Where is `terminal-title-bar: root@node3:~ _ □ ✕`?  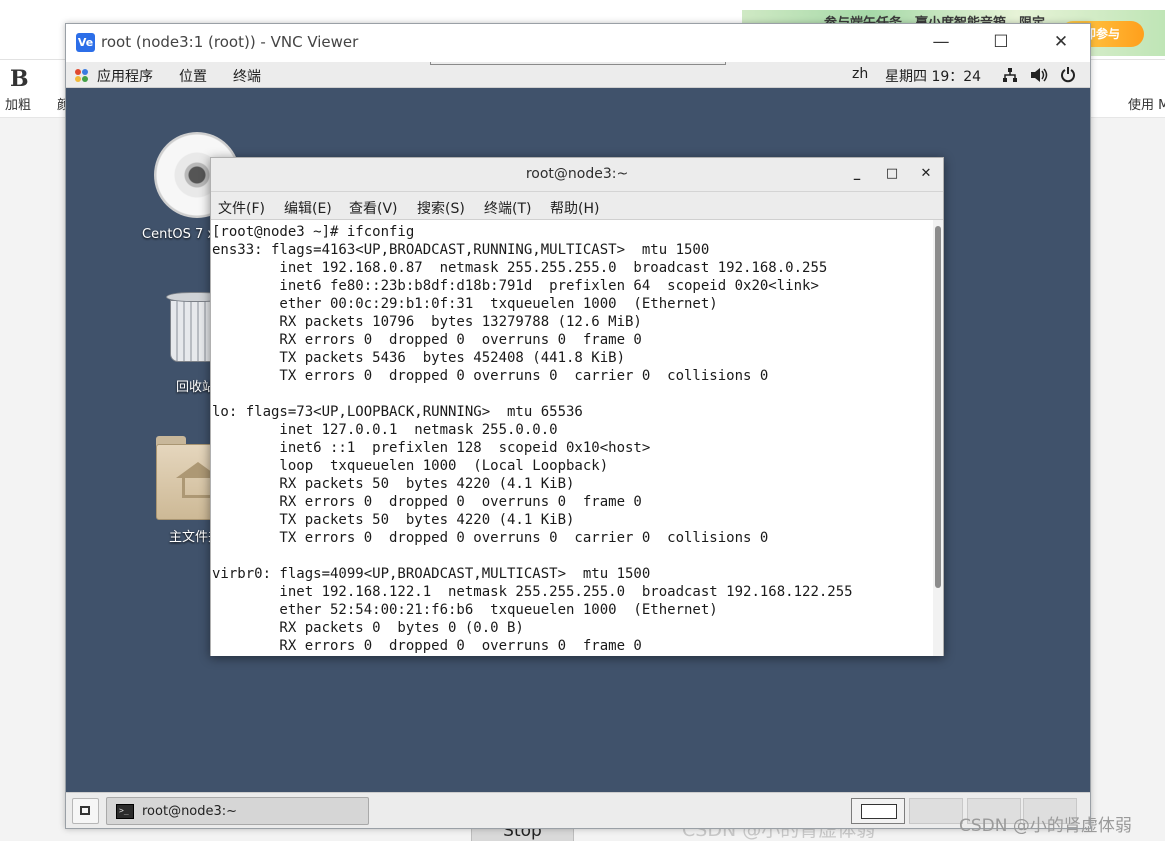 terminal-title-bar: root@node3:~ _ □ ✕ is located at coordinates (577, 175).